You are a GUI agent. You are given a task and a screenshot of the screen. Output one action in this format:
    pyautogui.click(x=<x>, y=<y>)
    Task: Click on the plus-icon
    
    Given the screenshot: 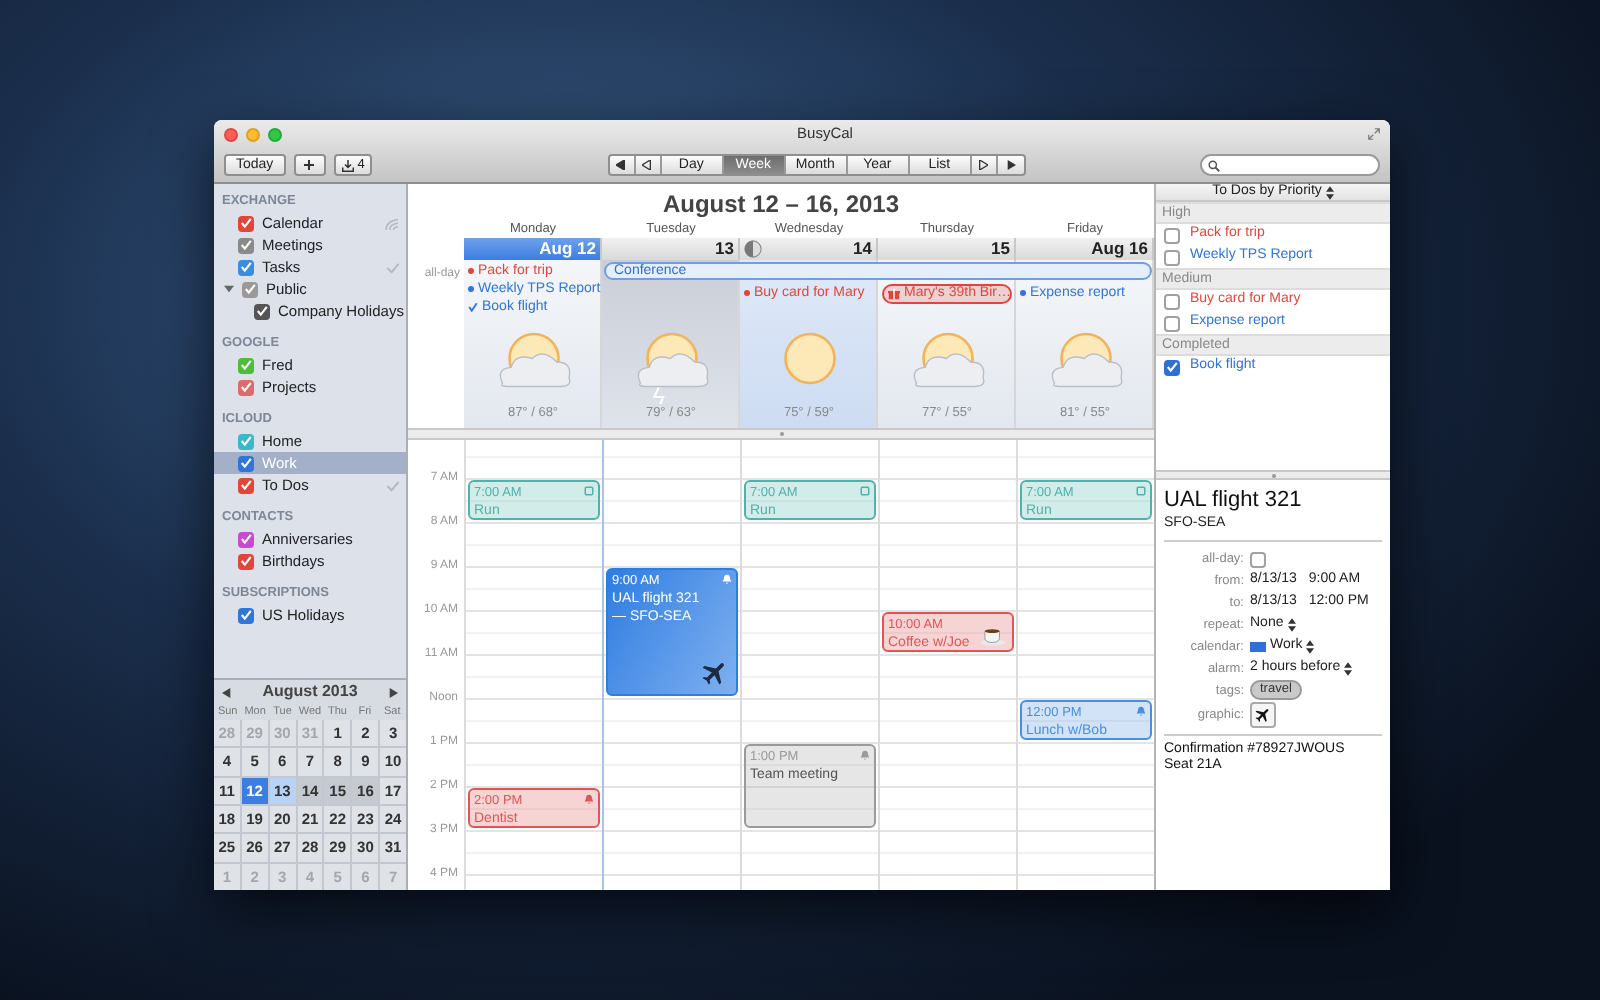 What is the action you would take?
    pyautogui.click(x=309, y=165)
    